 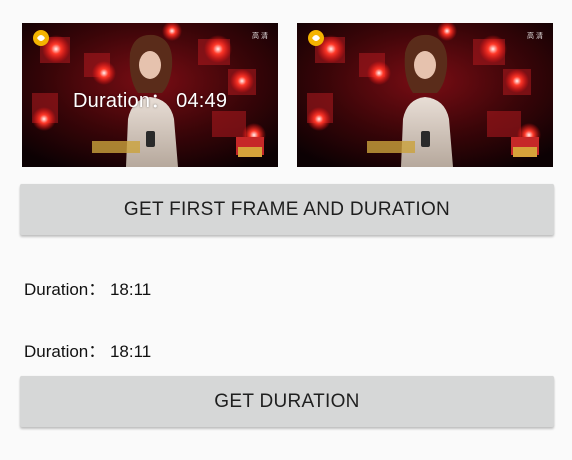 What do you see at coordinates (287, 401) in the screenshot?
I see `get-duration-button: GET DURATION` at bounding box center [287, 401].